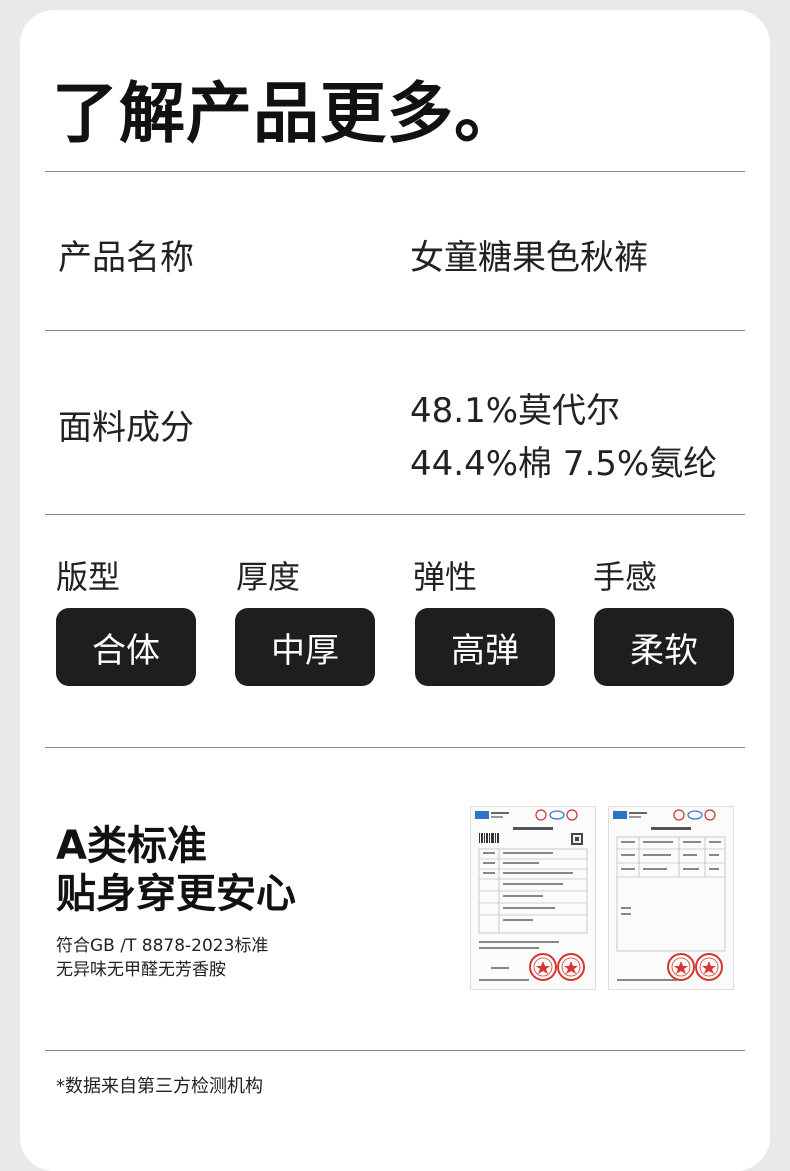 The height and width of the screenshot is (1171, 790). Describe the element at coordinates (445, 577) in the screenshot. I see `elasticity-label: 弹性` at that location.